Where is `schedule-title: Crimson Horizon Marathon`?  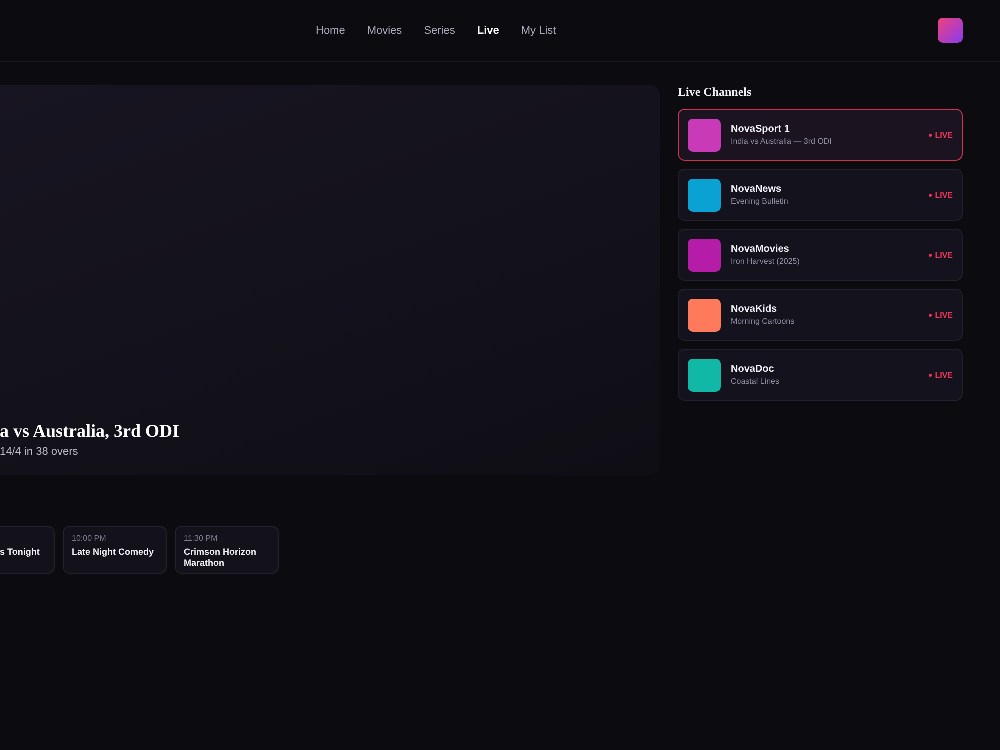
schedule-title: Crimson Horizon Marathon is located at coordinates (221, 558).